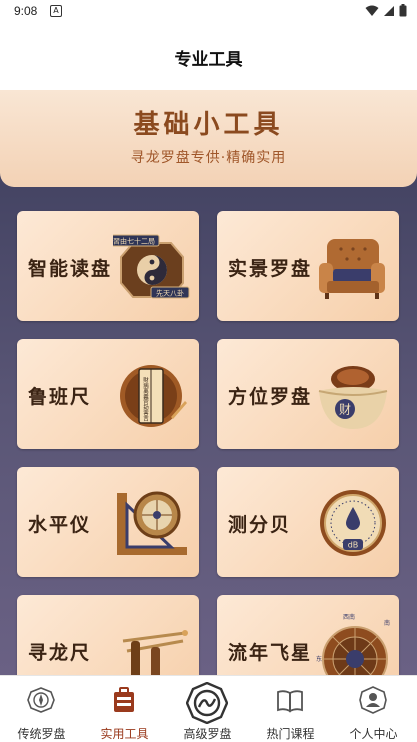 The width and height of the screenshot is (417, 742). What do you see at coordinates (152, 523) in the screenshot?
I see `level-gauge-icon` at bounding box center [152, 523].